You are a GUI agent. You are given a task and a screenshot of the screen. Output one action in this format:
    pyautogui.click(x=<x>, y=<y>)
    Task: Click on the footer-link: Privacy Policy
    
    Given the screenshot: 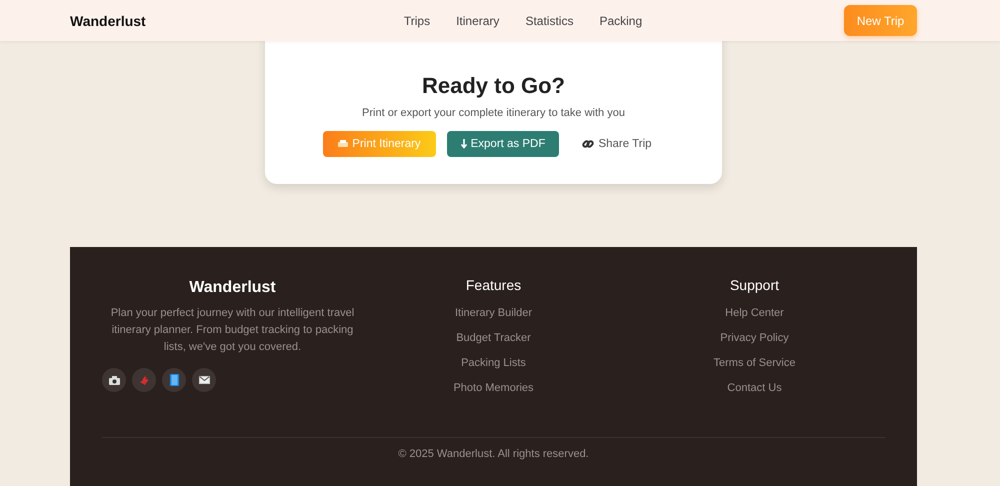 What is the action you would take?
    pyautogui.click(x=754, y=338)
    